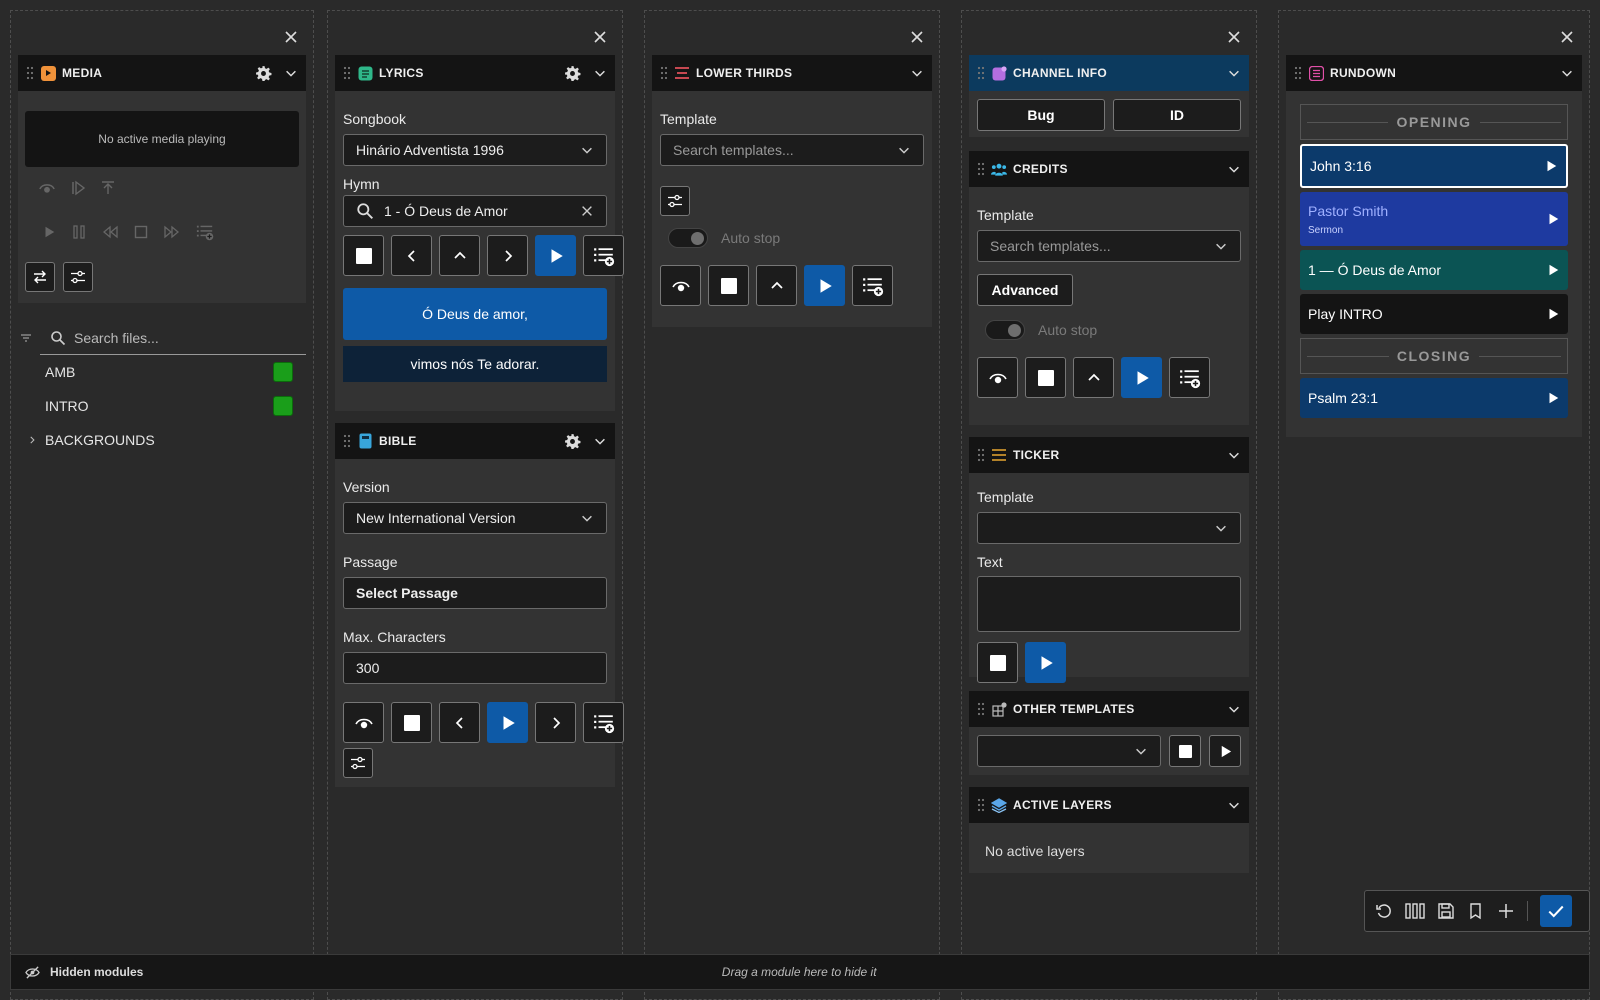 Image resolution: width=1600 pixels, height=1000 pixels. What do you see at coordinates (108, 188) in the screenshot?
I see `send-to-top-icon` at bounding box center [108, 188].